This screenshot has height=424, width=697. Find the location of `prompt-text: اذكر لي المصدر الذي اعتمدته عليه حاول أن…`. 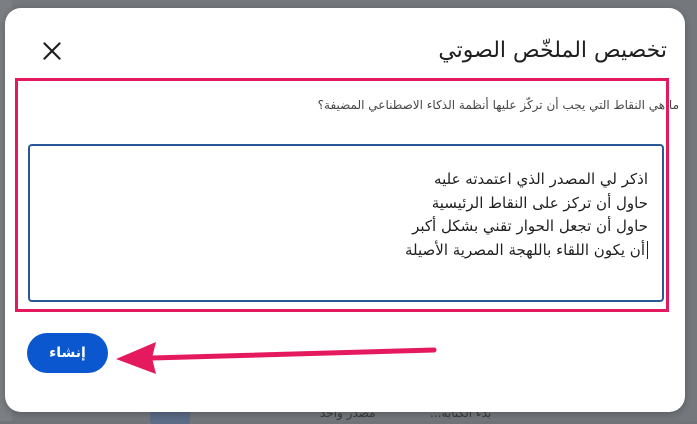

prompt-text: اذكر لي المصدر الذي اعتمدته عليه حاول أن… is located at coordinates (526, 215).